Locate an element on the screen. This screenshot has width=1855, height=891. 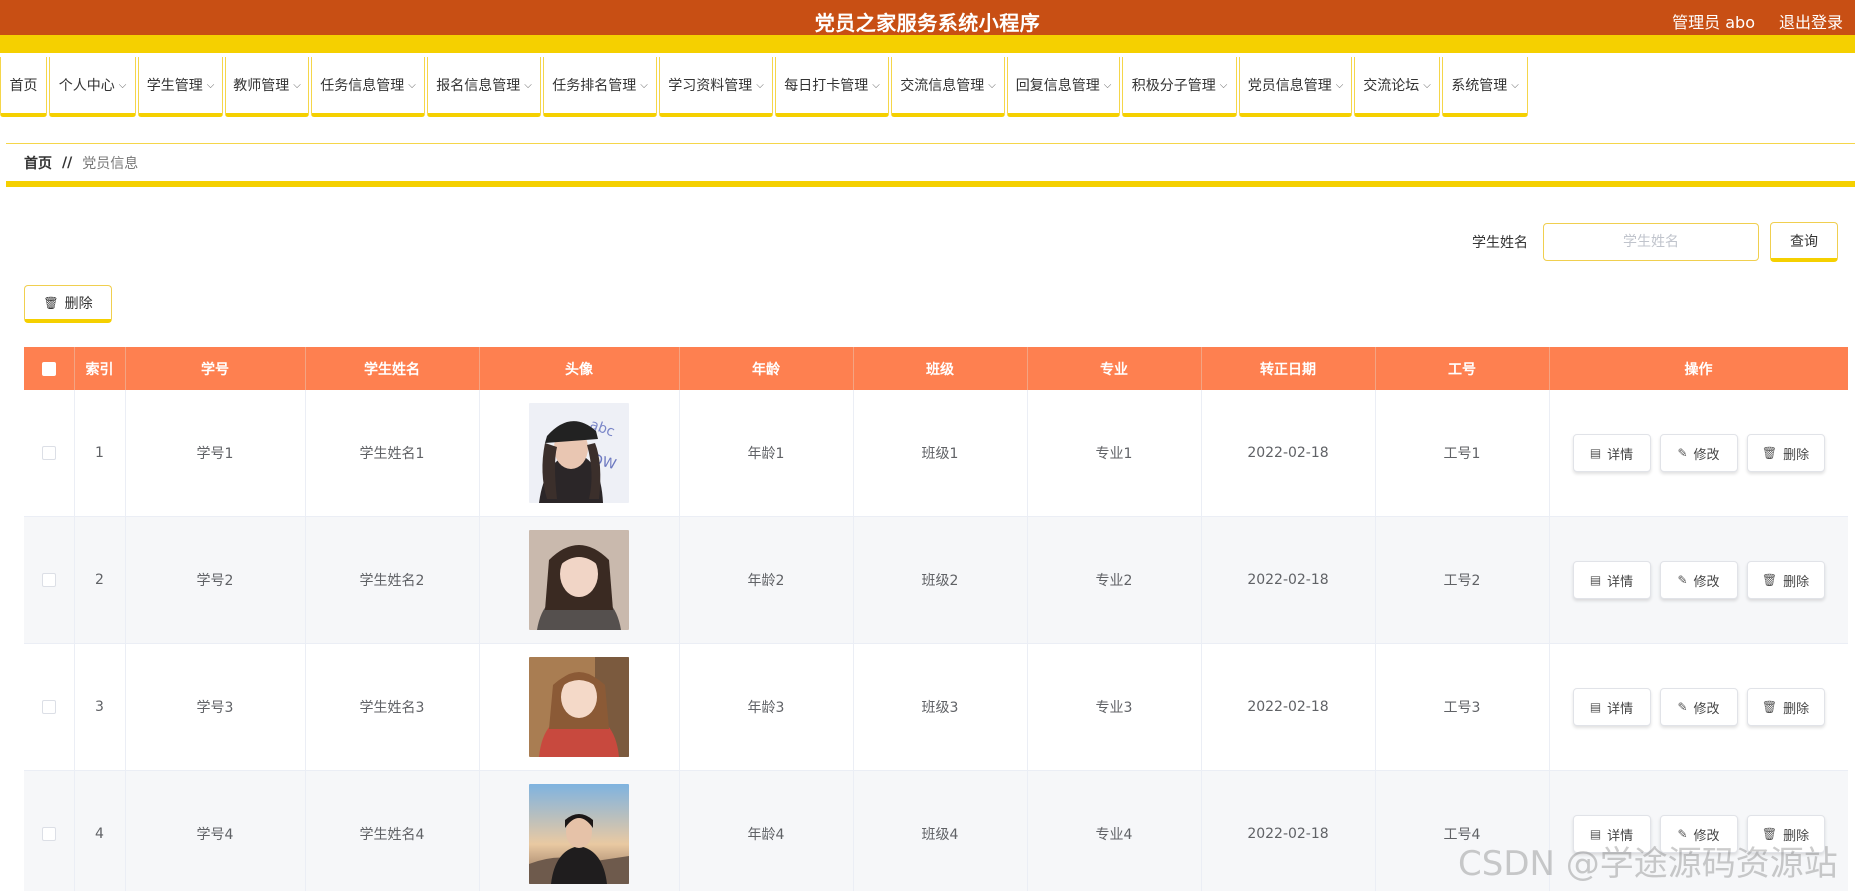
cell-job-no: 工号2 is located at coordinates (1462, 580).